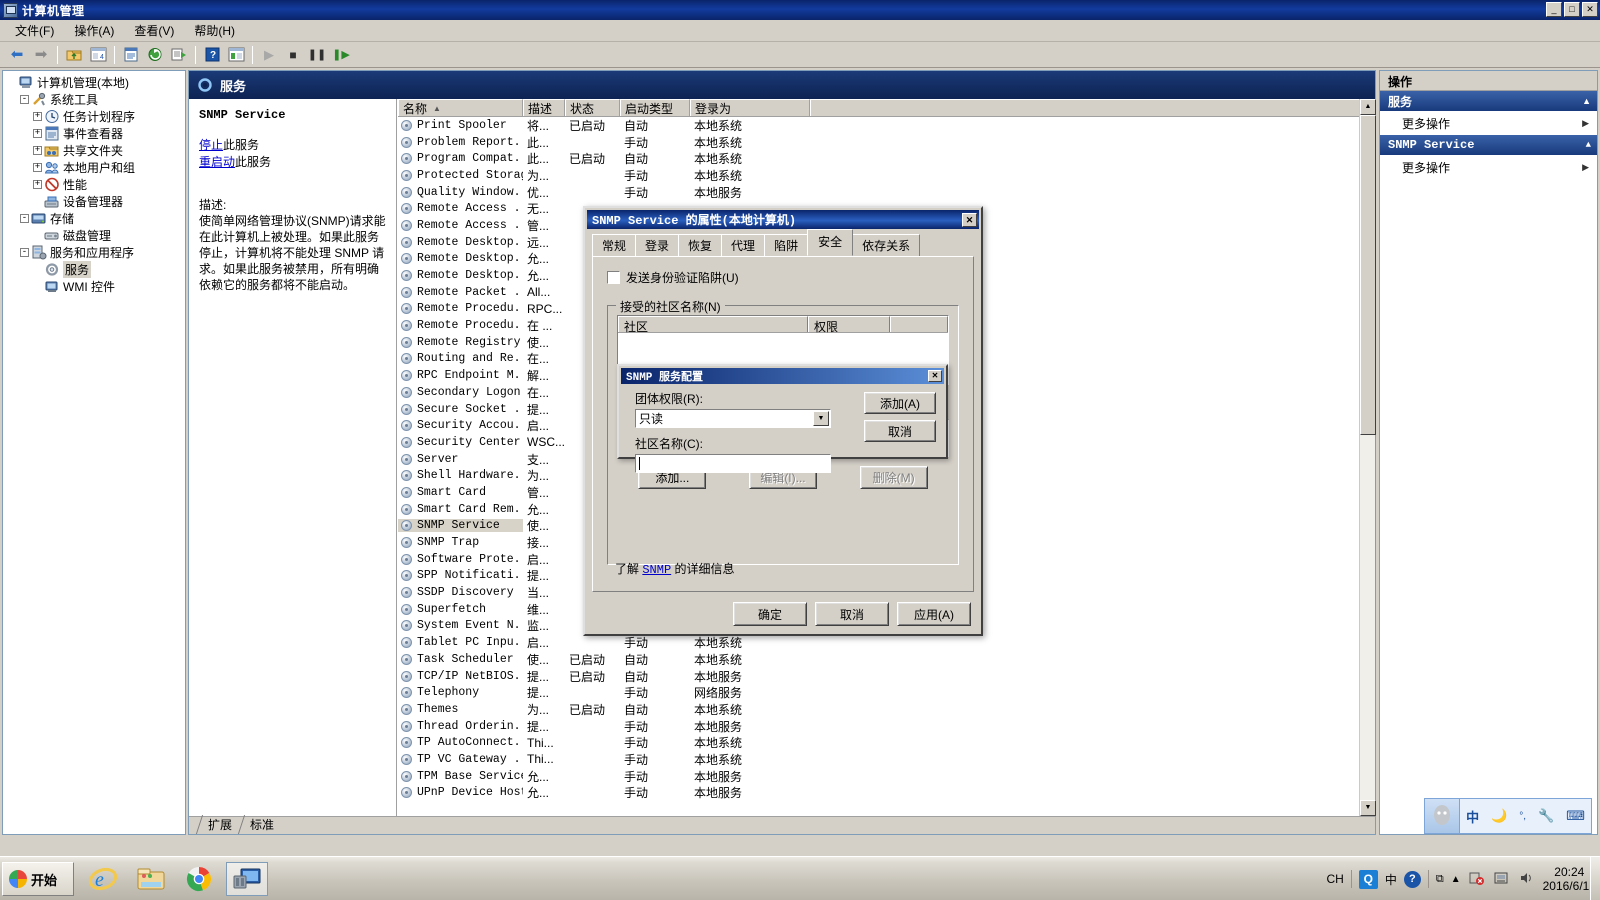 The image size is (1600, 900). Describe the element at coordinates (1569, 879) in the screenshot. I see `taskbar-clock: 20:24 2016/6/16` at that location.